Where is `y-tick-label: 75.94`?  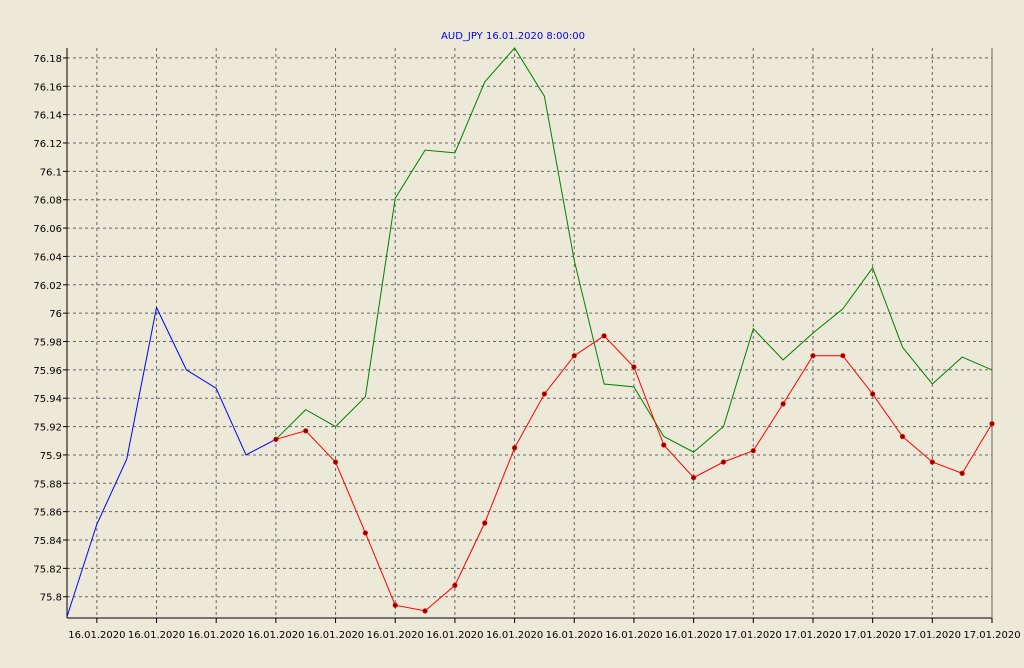
y-tick-label: 75.94 is located at coordinates (47, 399).